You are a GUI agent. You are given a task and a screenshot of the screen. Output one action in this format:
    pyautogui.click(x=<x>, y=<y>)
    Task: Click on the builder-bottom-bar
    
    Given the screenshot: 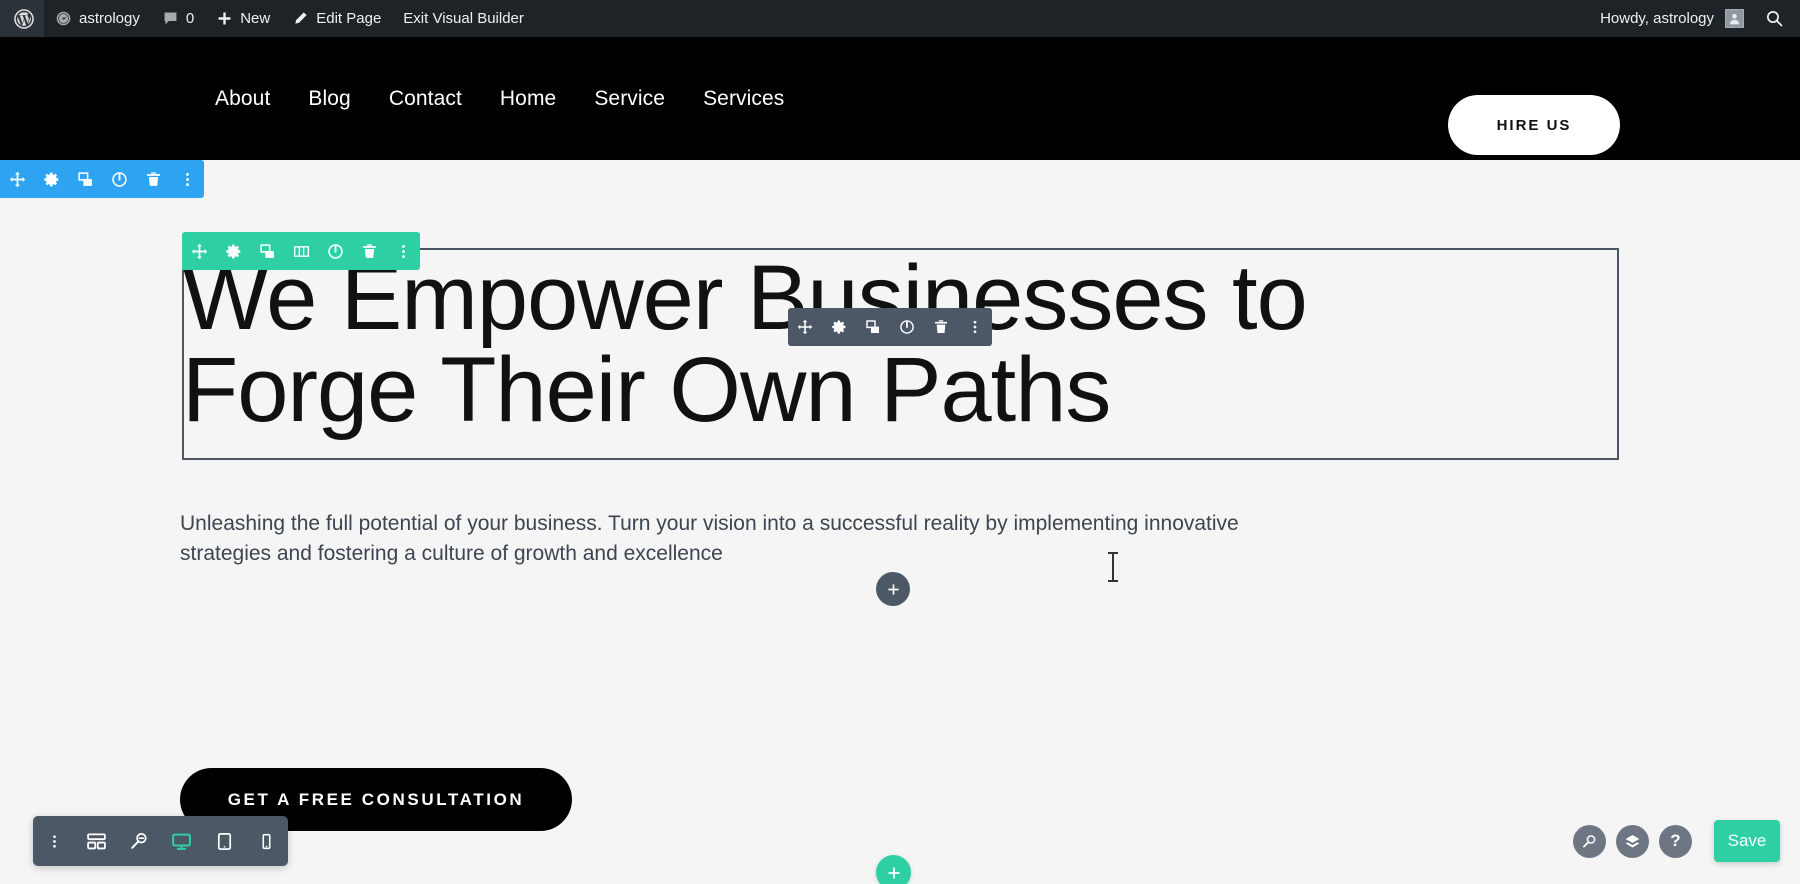 What is the action you would take?
    pyautogui.click(x=160, y=841)
    